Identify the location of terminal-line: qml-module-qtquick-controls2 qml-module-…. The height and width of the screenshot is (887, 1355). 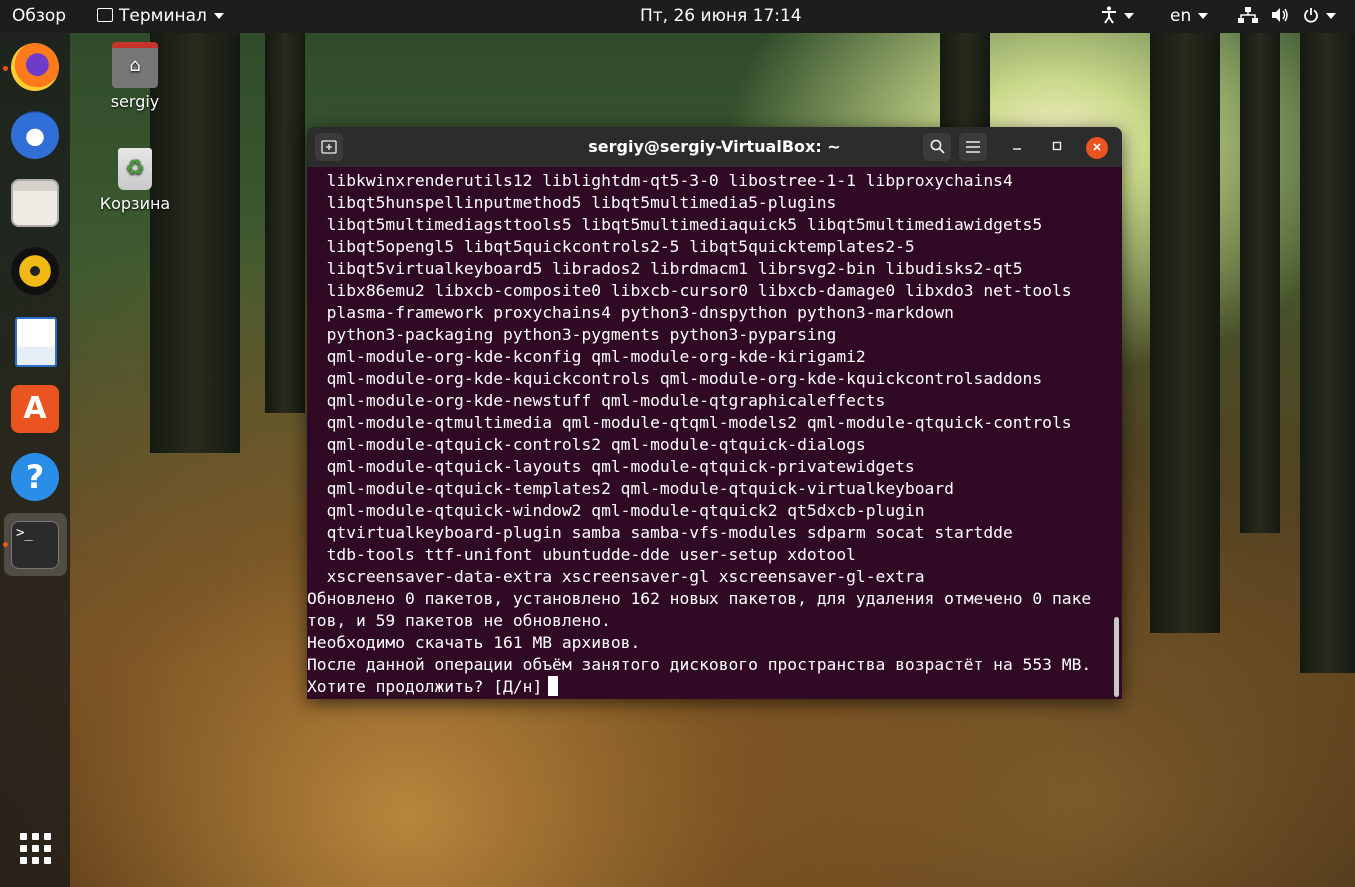
(586, 444).